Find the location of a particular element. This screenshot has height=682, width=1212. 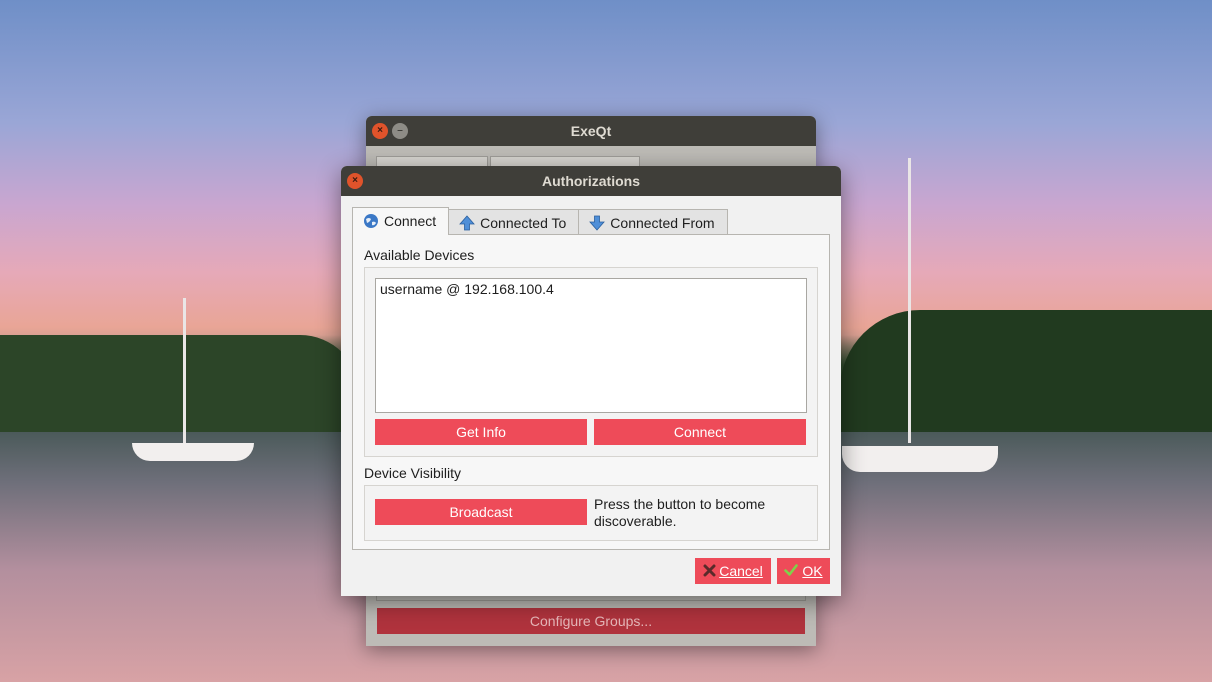

tab-connected-to-label: Connected To is located at coordinates (523, 223).